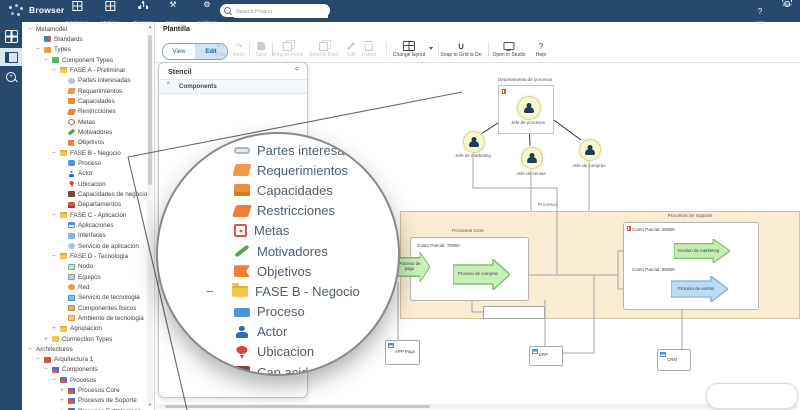 The image size is (800, 410). What do you see at coordinates (150, 110) in the screenshot?
I see `tree-scrollbar-thumb` at bounding box center [150, 110].